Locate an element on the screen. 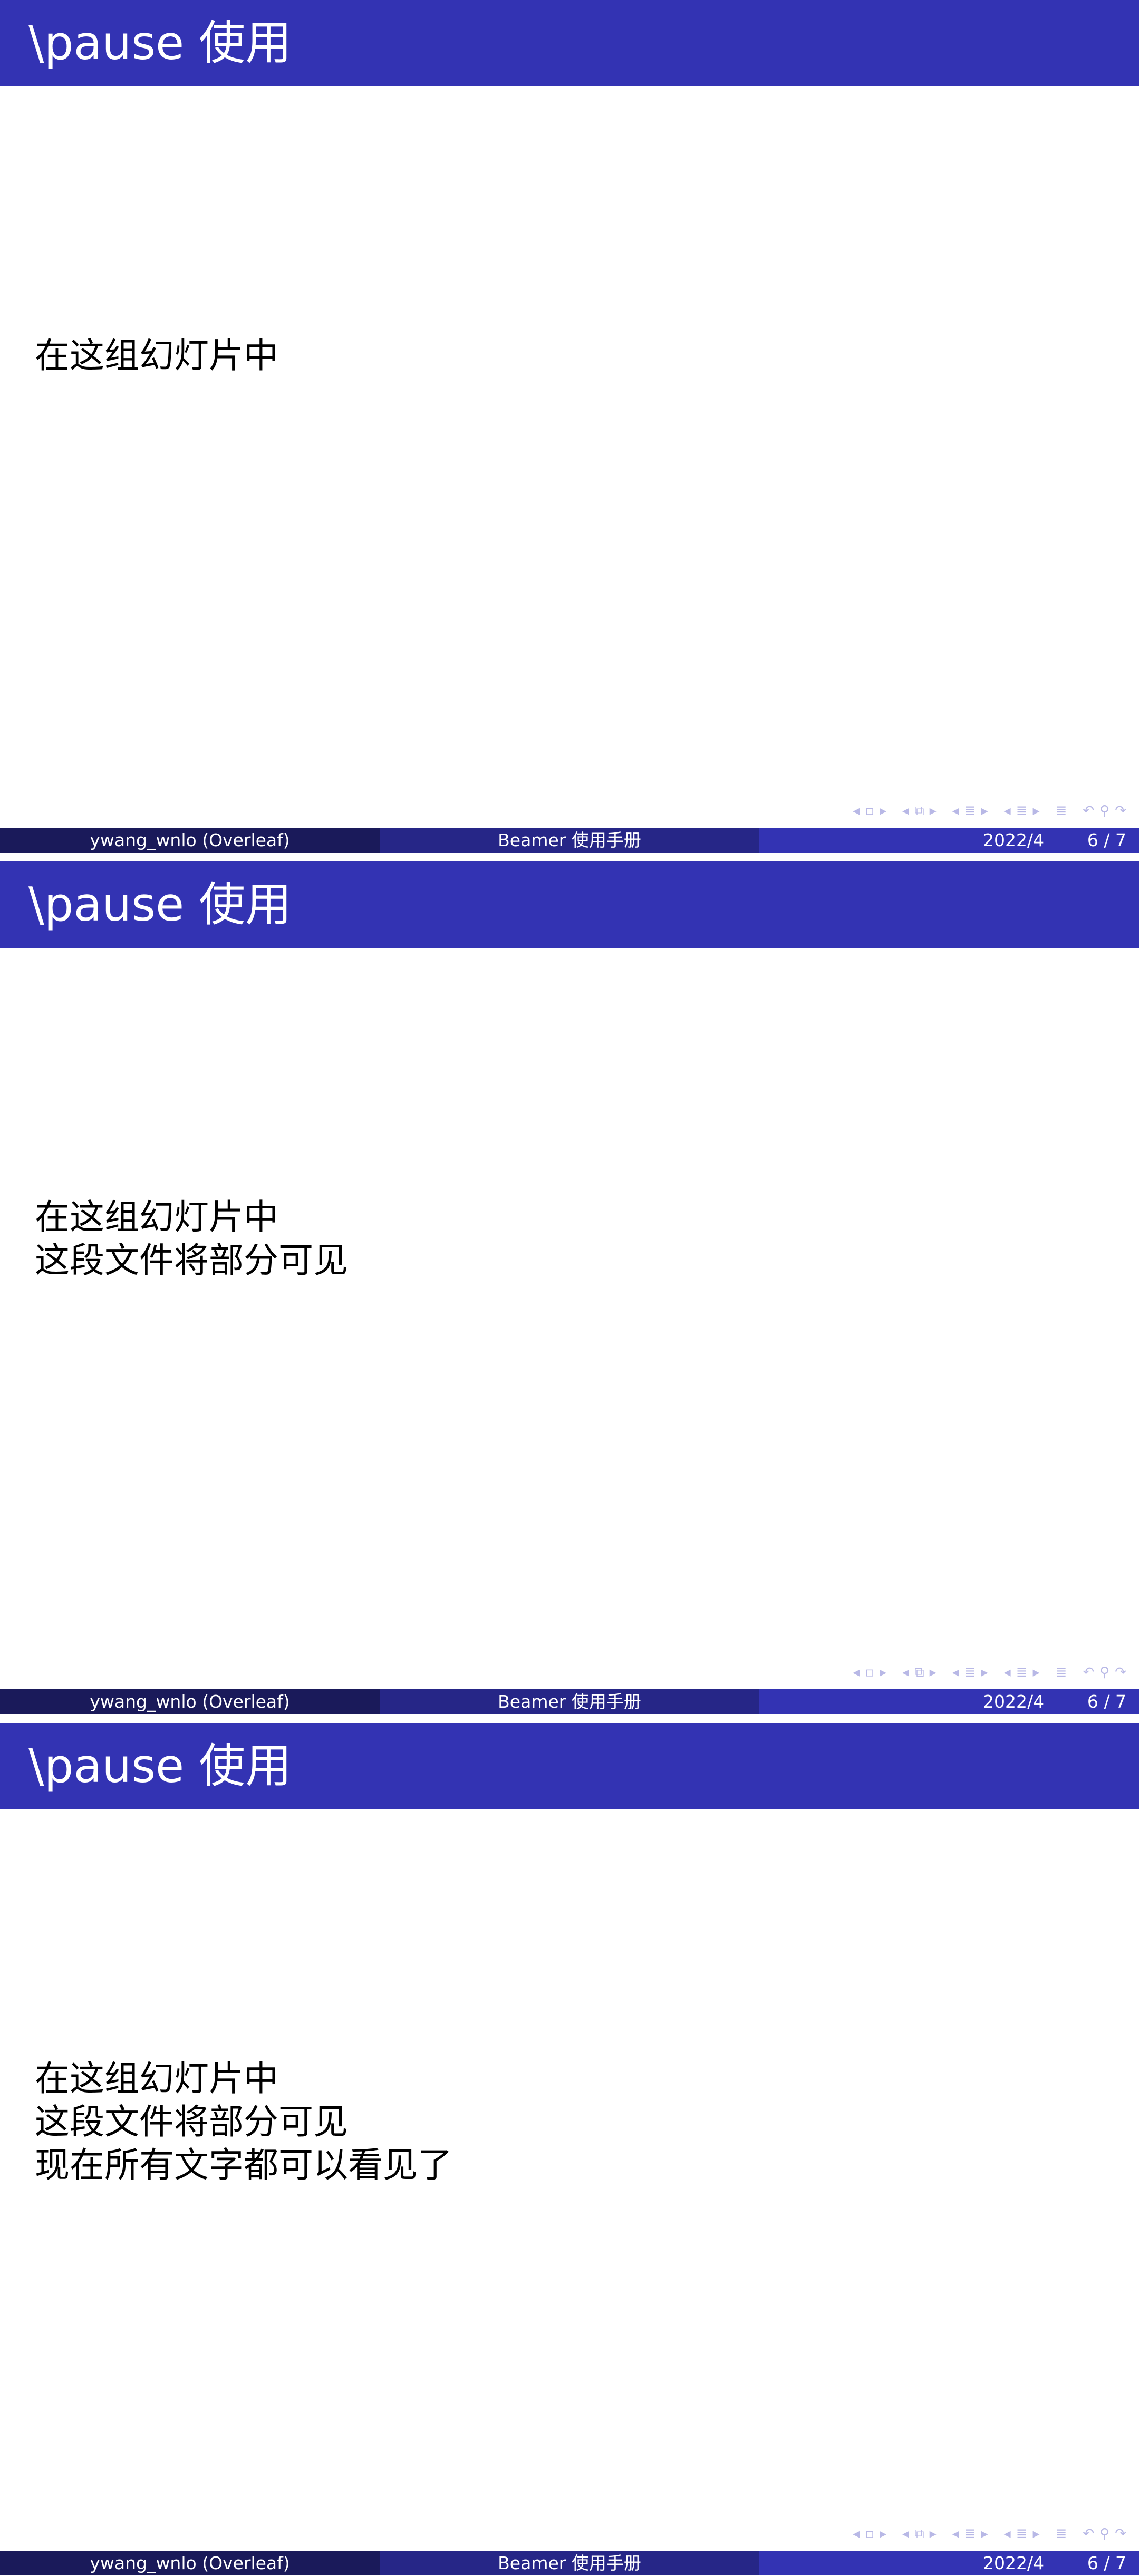  slide-body: 在这组幻灯片中 这段文件将部分可见 现在所有文字都可以看见了 is located at coordinates (243, 2122).